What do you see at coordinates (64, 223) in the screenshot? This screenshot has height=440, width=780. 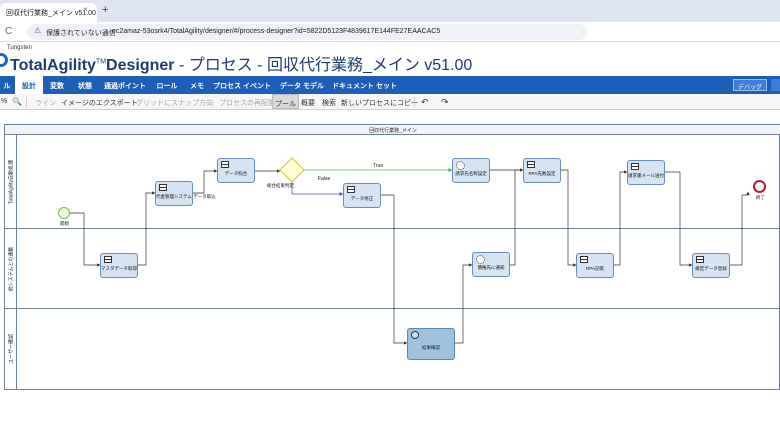 I see `start-event-label: 開始` at bounding box center [64, 223].